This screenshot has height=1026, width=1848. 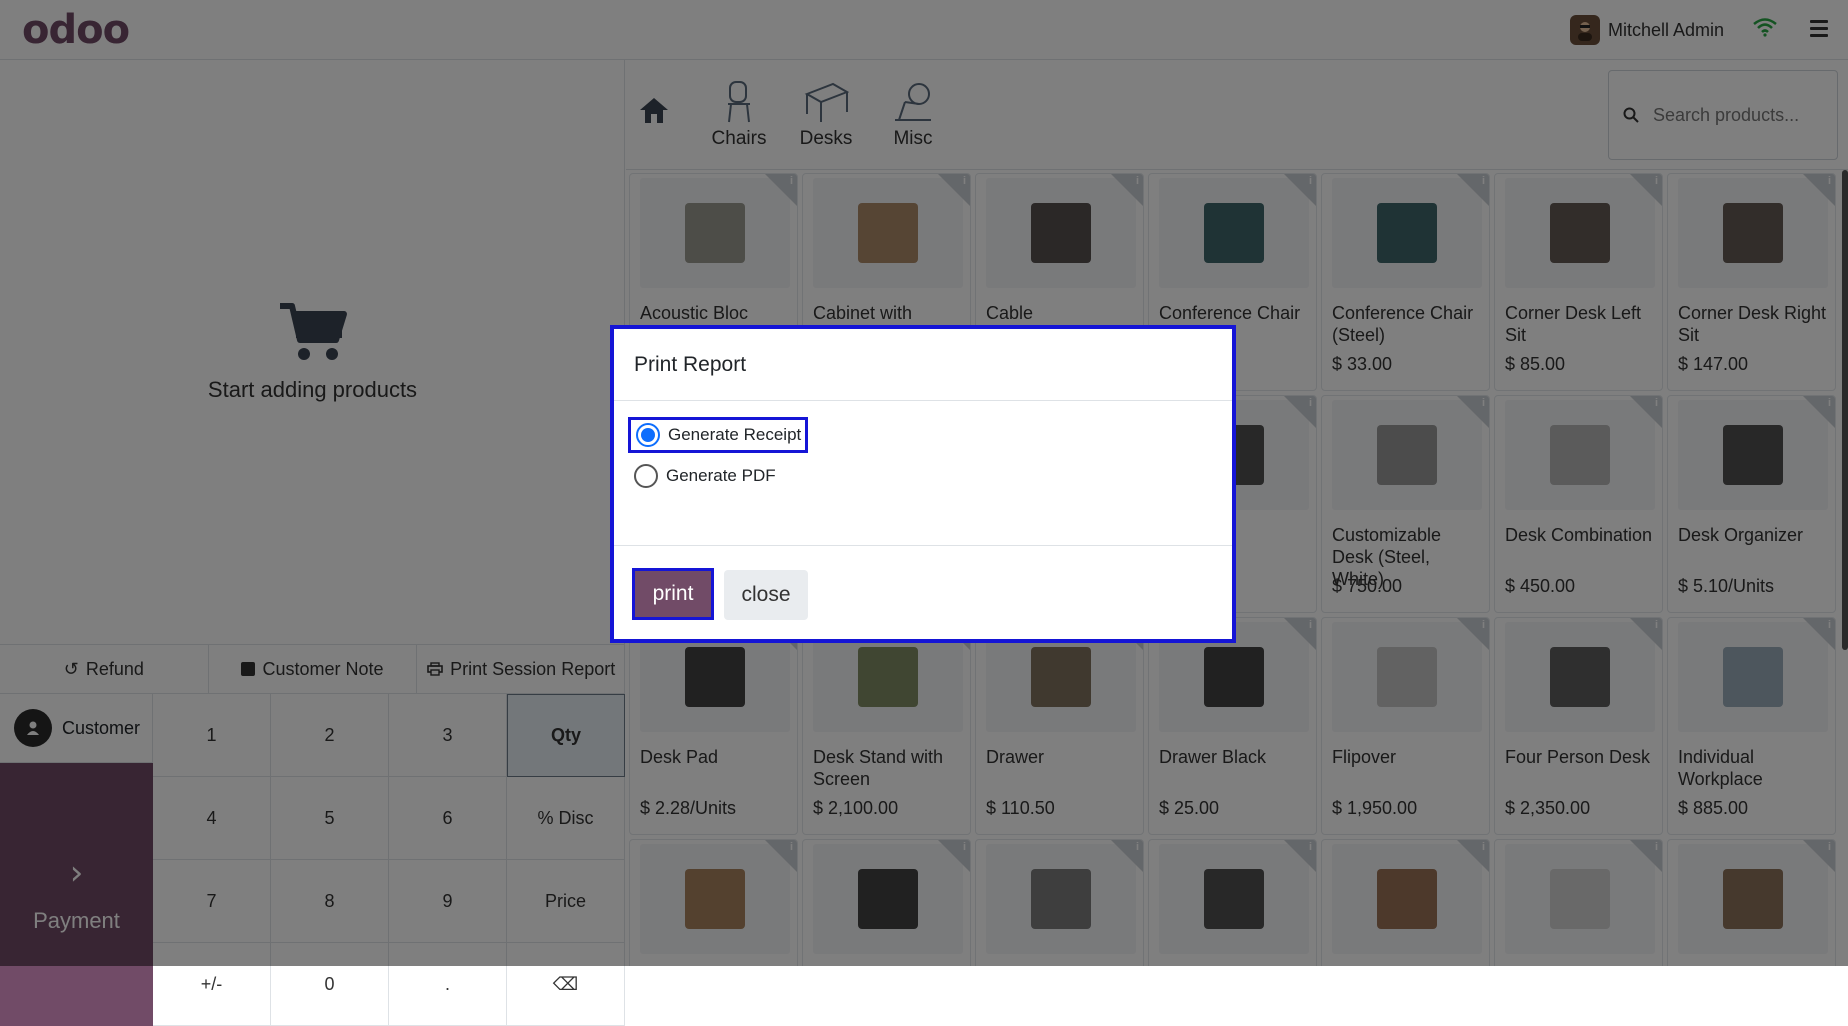 What do you see at coordinates (766, 595) in the screenshot?
I see `close-button: close` at bounding box center [766, 595].